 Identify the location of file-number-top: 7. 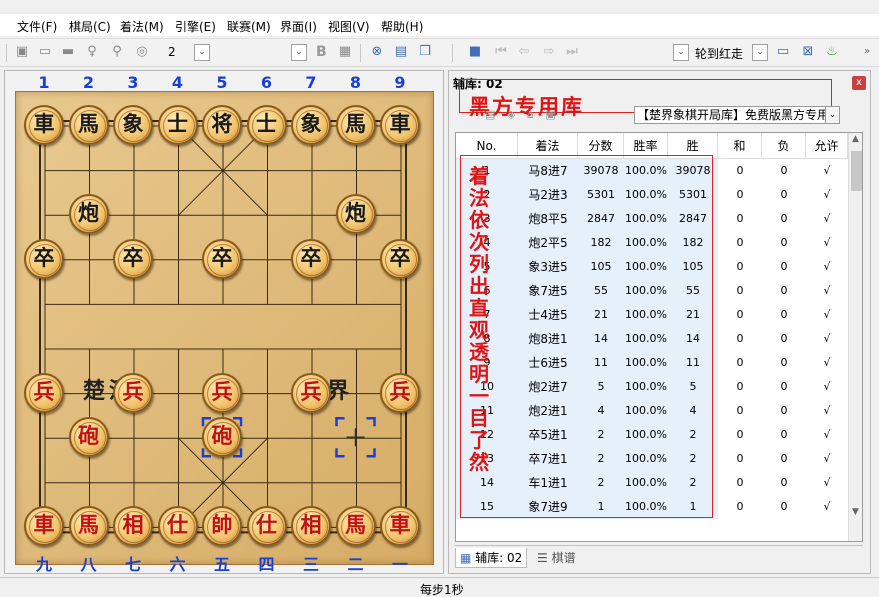
(311, 82).